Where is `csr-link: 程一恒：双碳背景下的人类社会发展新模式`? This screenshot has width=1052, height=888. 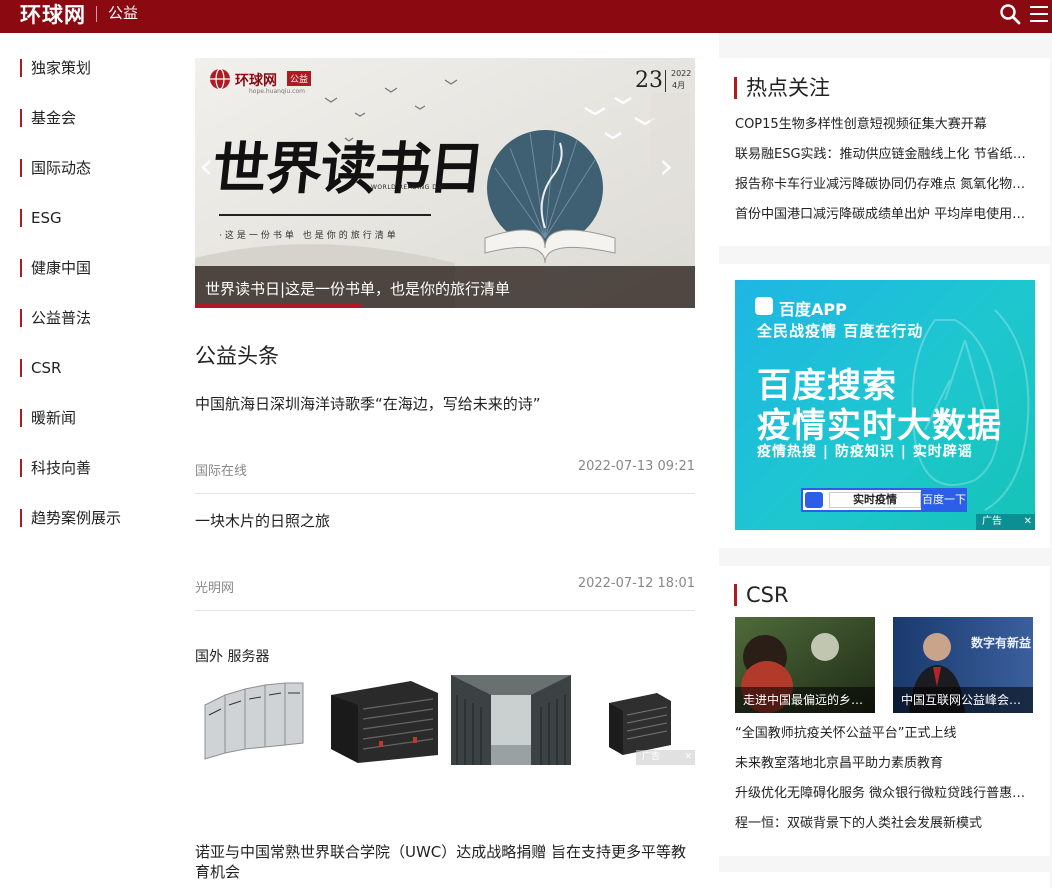 csr-link: 程一恒：双碳背景下的人类社会发展新模式 is located at coordinates (885, 824).